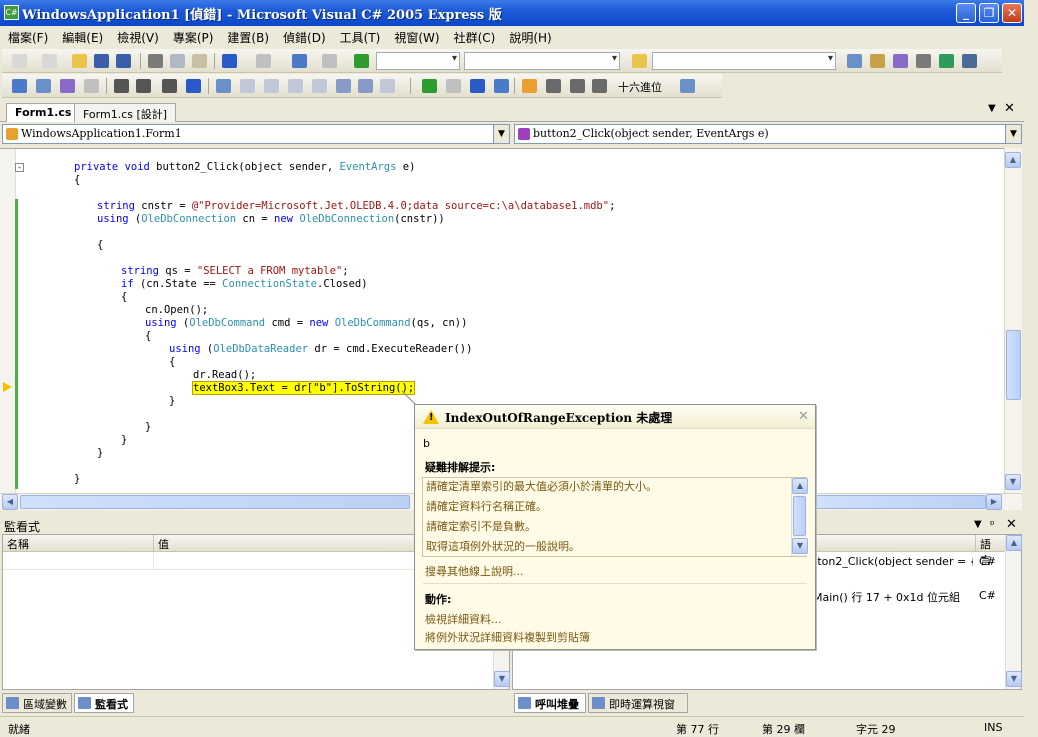 The width and height of the screenshot is (1038, 737). Describe the element at coordinates (501, 134) in the screenshot. I see `chevron-down-icon: ▼` at that location.